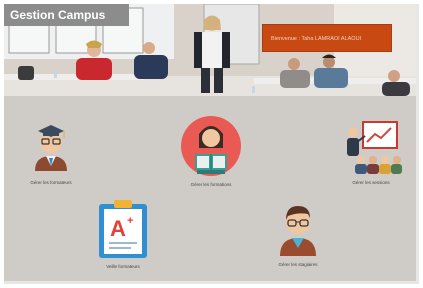  I want to click on tile-label: Gérer les formateurs, so click(51, 182).